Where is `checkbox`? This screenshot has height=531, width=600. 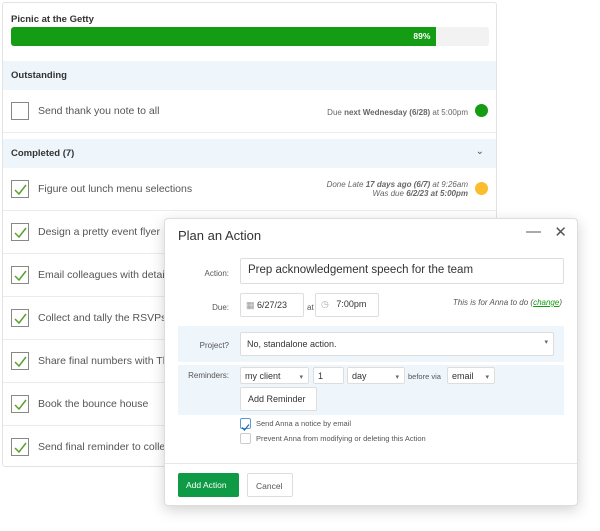 checkbox is located at coordinates (20, 111).